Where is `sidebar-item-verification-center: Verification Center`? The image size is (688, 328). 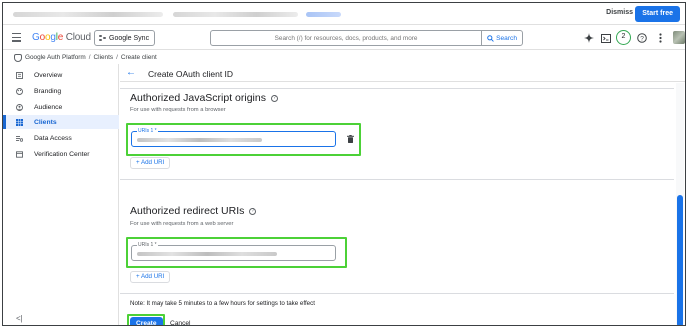 sidebar-item-verification-center: Verification Center is located at coordinates (61, 154).